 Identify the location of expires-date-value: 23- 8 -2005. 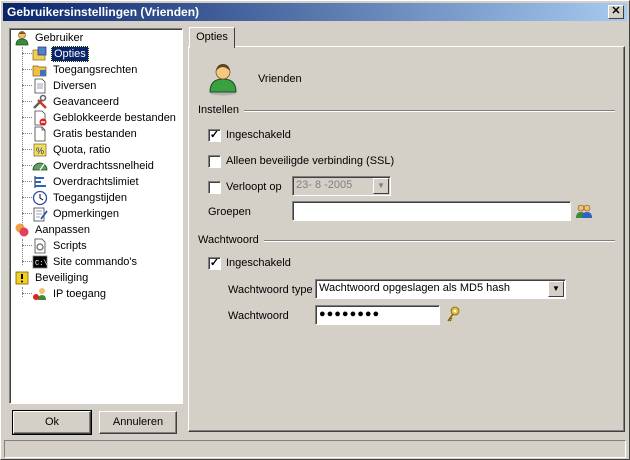
(324, 185).